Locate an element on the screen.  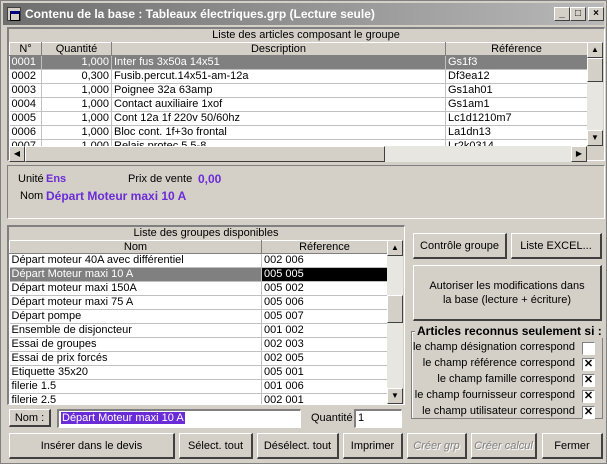
table-row: 0001 1,000 Inter fus 3x50a 14x51 Gs1f3 is located at coordinates (298, 62).